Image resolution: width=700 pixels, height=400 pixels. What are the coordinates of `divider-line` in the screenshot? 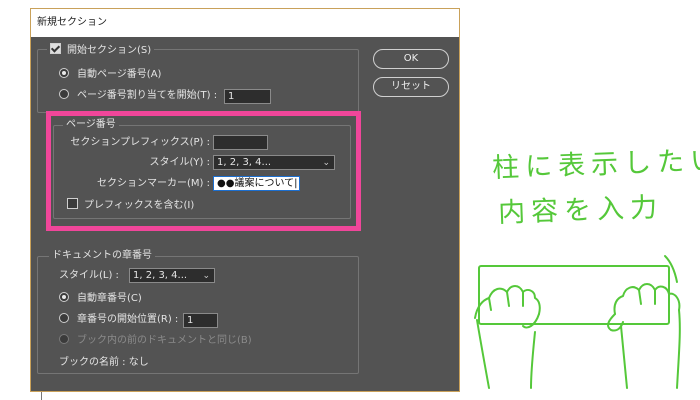 It's located at (41, 396).